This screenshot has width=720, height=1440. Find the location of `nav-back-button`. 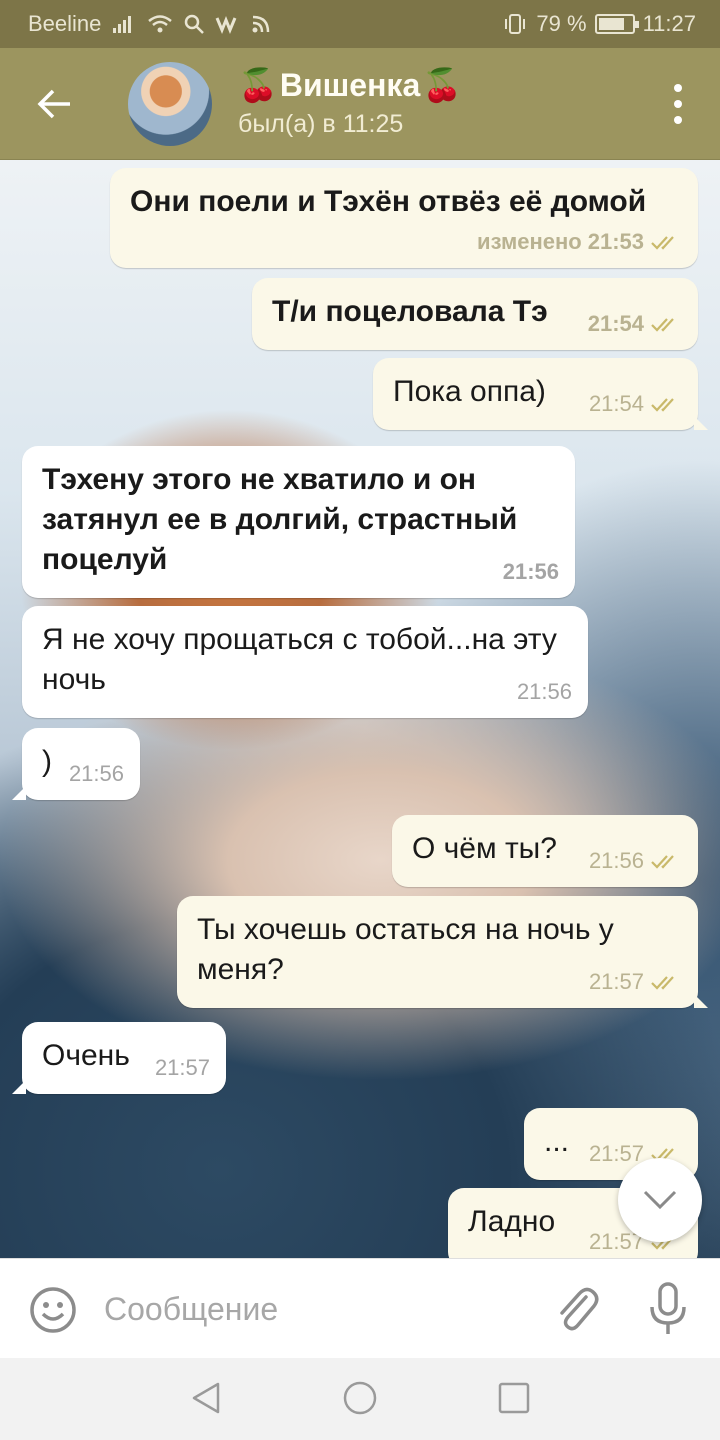

nav-back-button is located at coordinates (206, 1398).